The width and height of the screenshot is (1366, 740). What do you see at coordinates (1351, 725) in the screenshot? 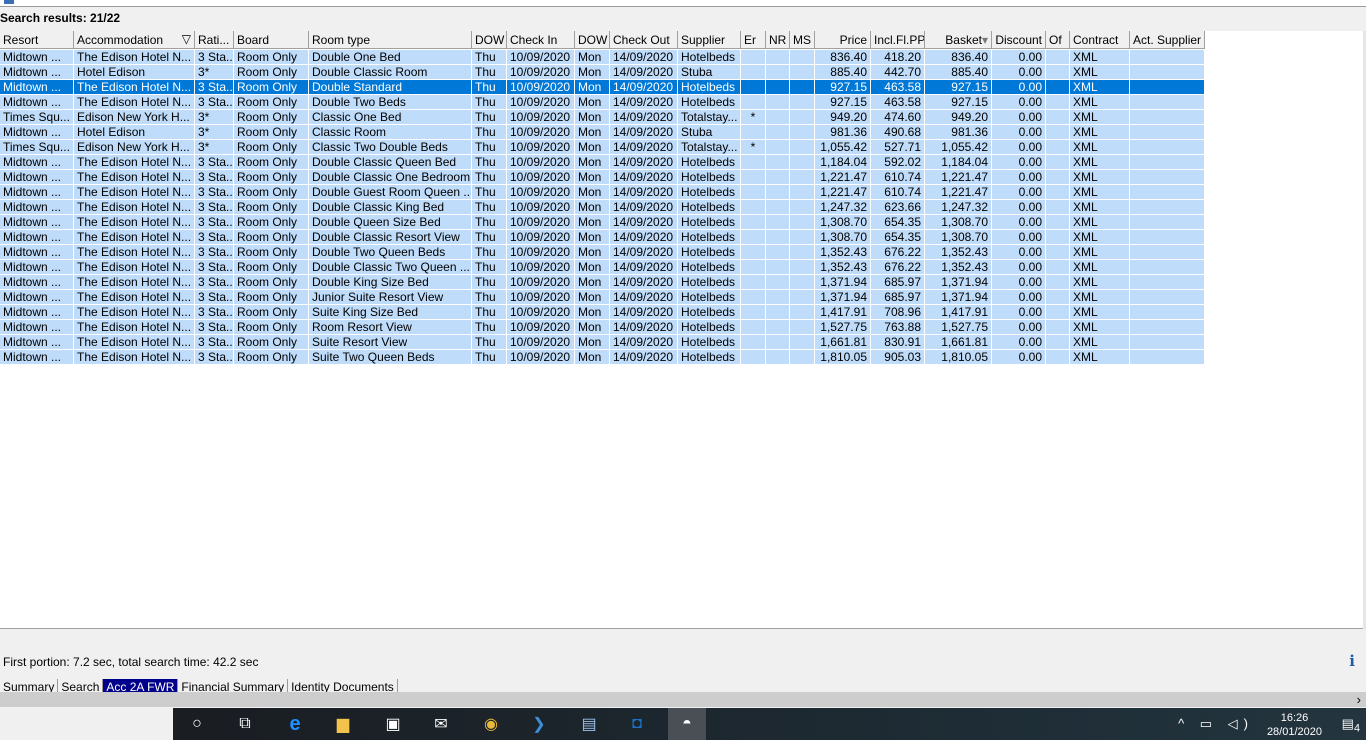
I see `notifications-icon: ▤4` at bounding box center [1351, 725].